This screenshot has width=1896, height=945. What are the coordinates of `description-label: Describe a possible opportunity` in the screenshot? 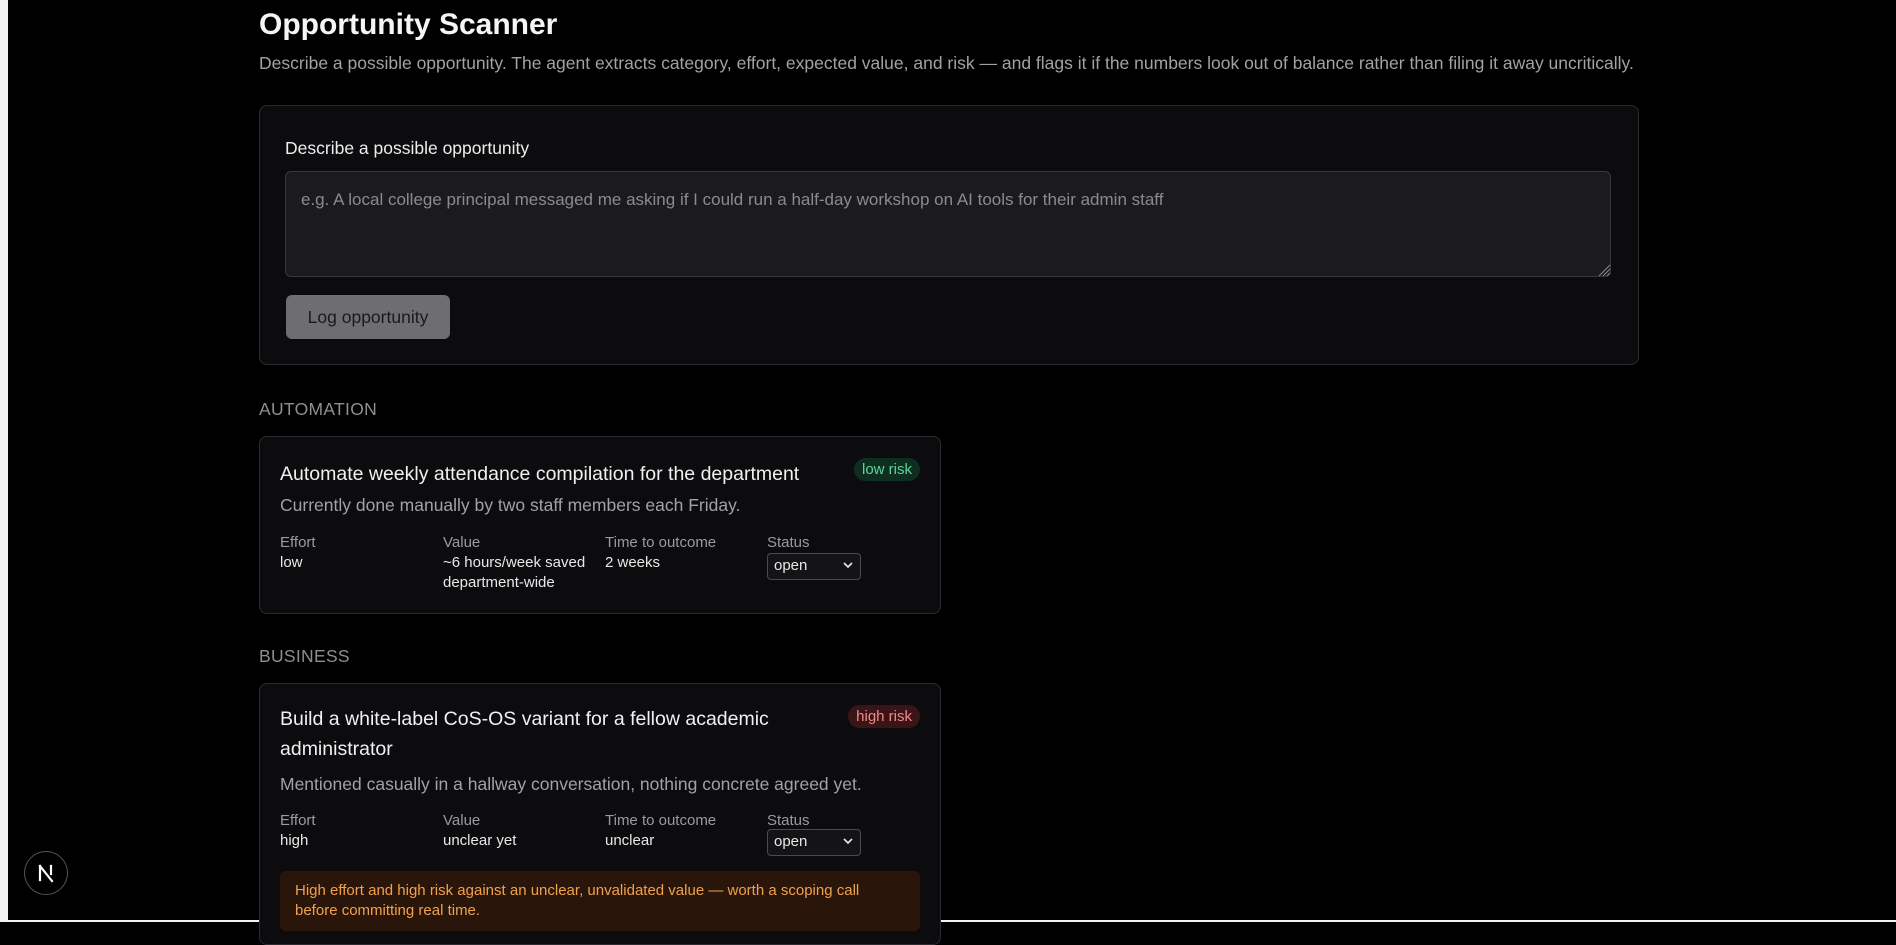 It's located at (407, 148).